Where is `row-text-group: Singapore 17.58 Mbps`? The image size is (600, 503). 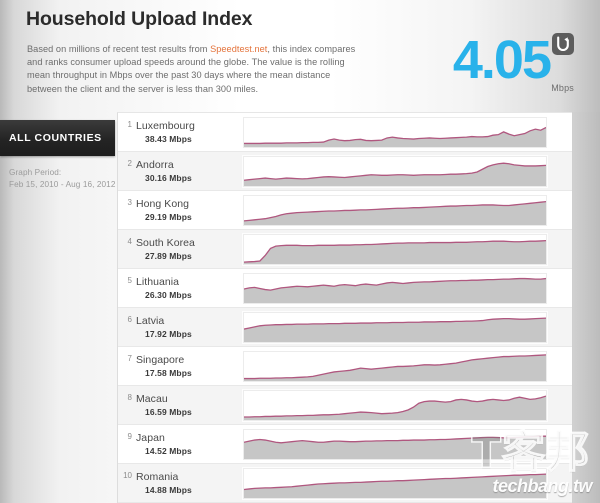 row-text-group: Singapore 17.58 Mbps is located at coordinates (187, 366).